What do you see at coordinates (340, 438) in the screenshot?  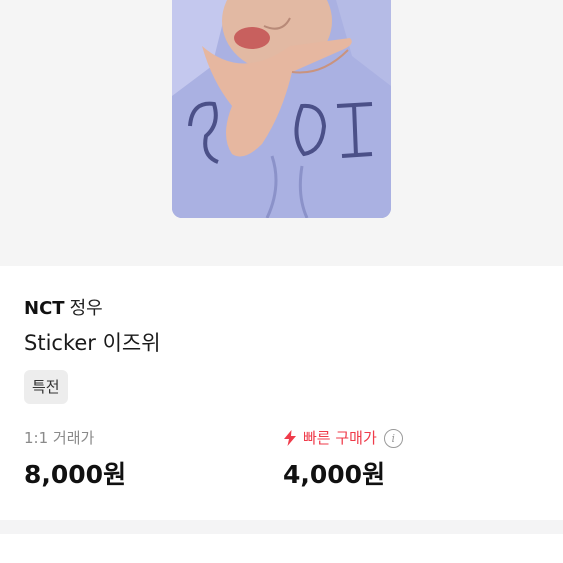 I see `fast-buy-label: 빠른 구매가` at bounding box center [340, 438].